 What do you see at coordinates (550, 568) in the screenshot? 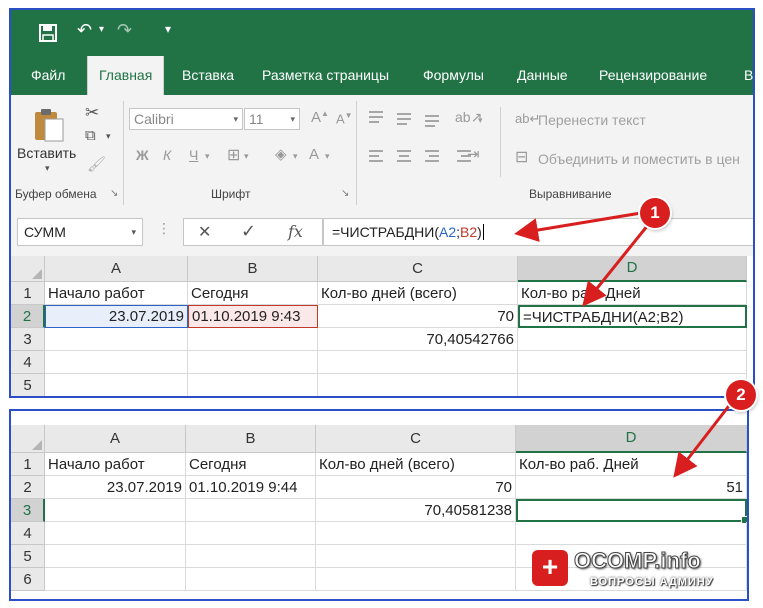
I see `plus-logo-icon: +` at bounding box center [550, 568].